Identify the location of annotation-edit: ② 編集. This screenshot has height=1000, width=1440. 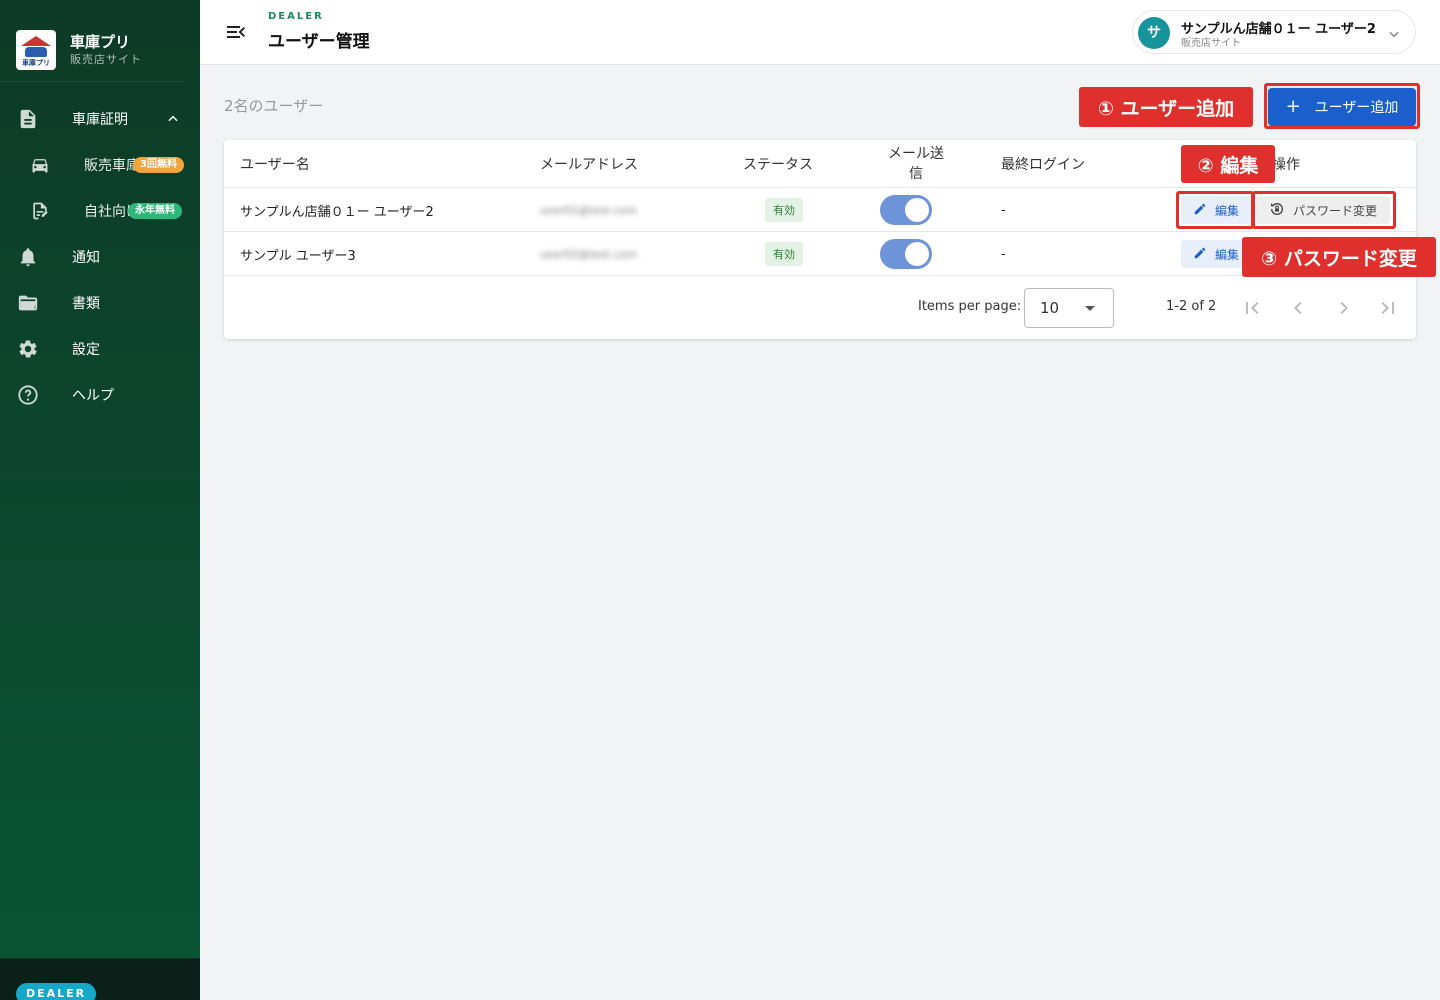
(1228, 164).